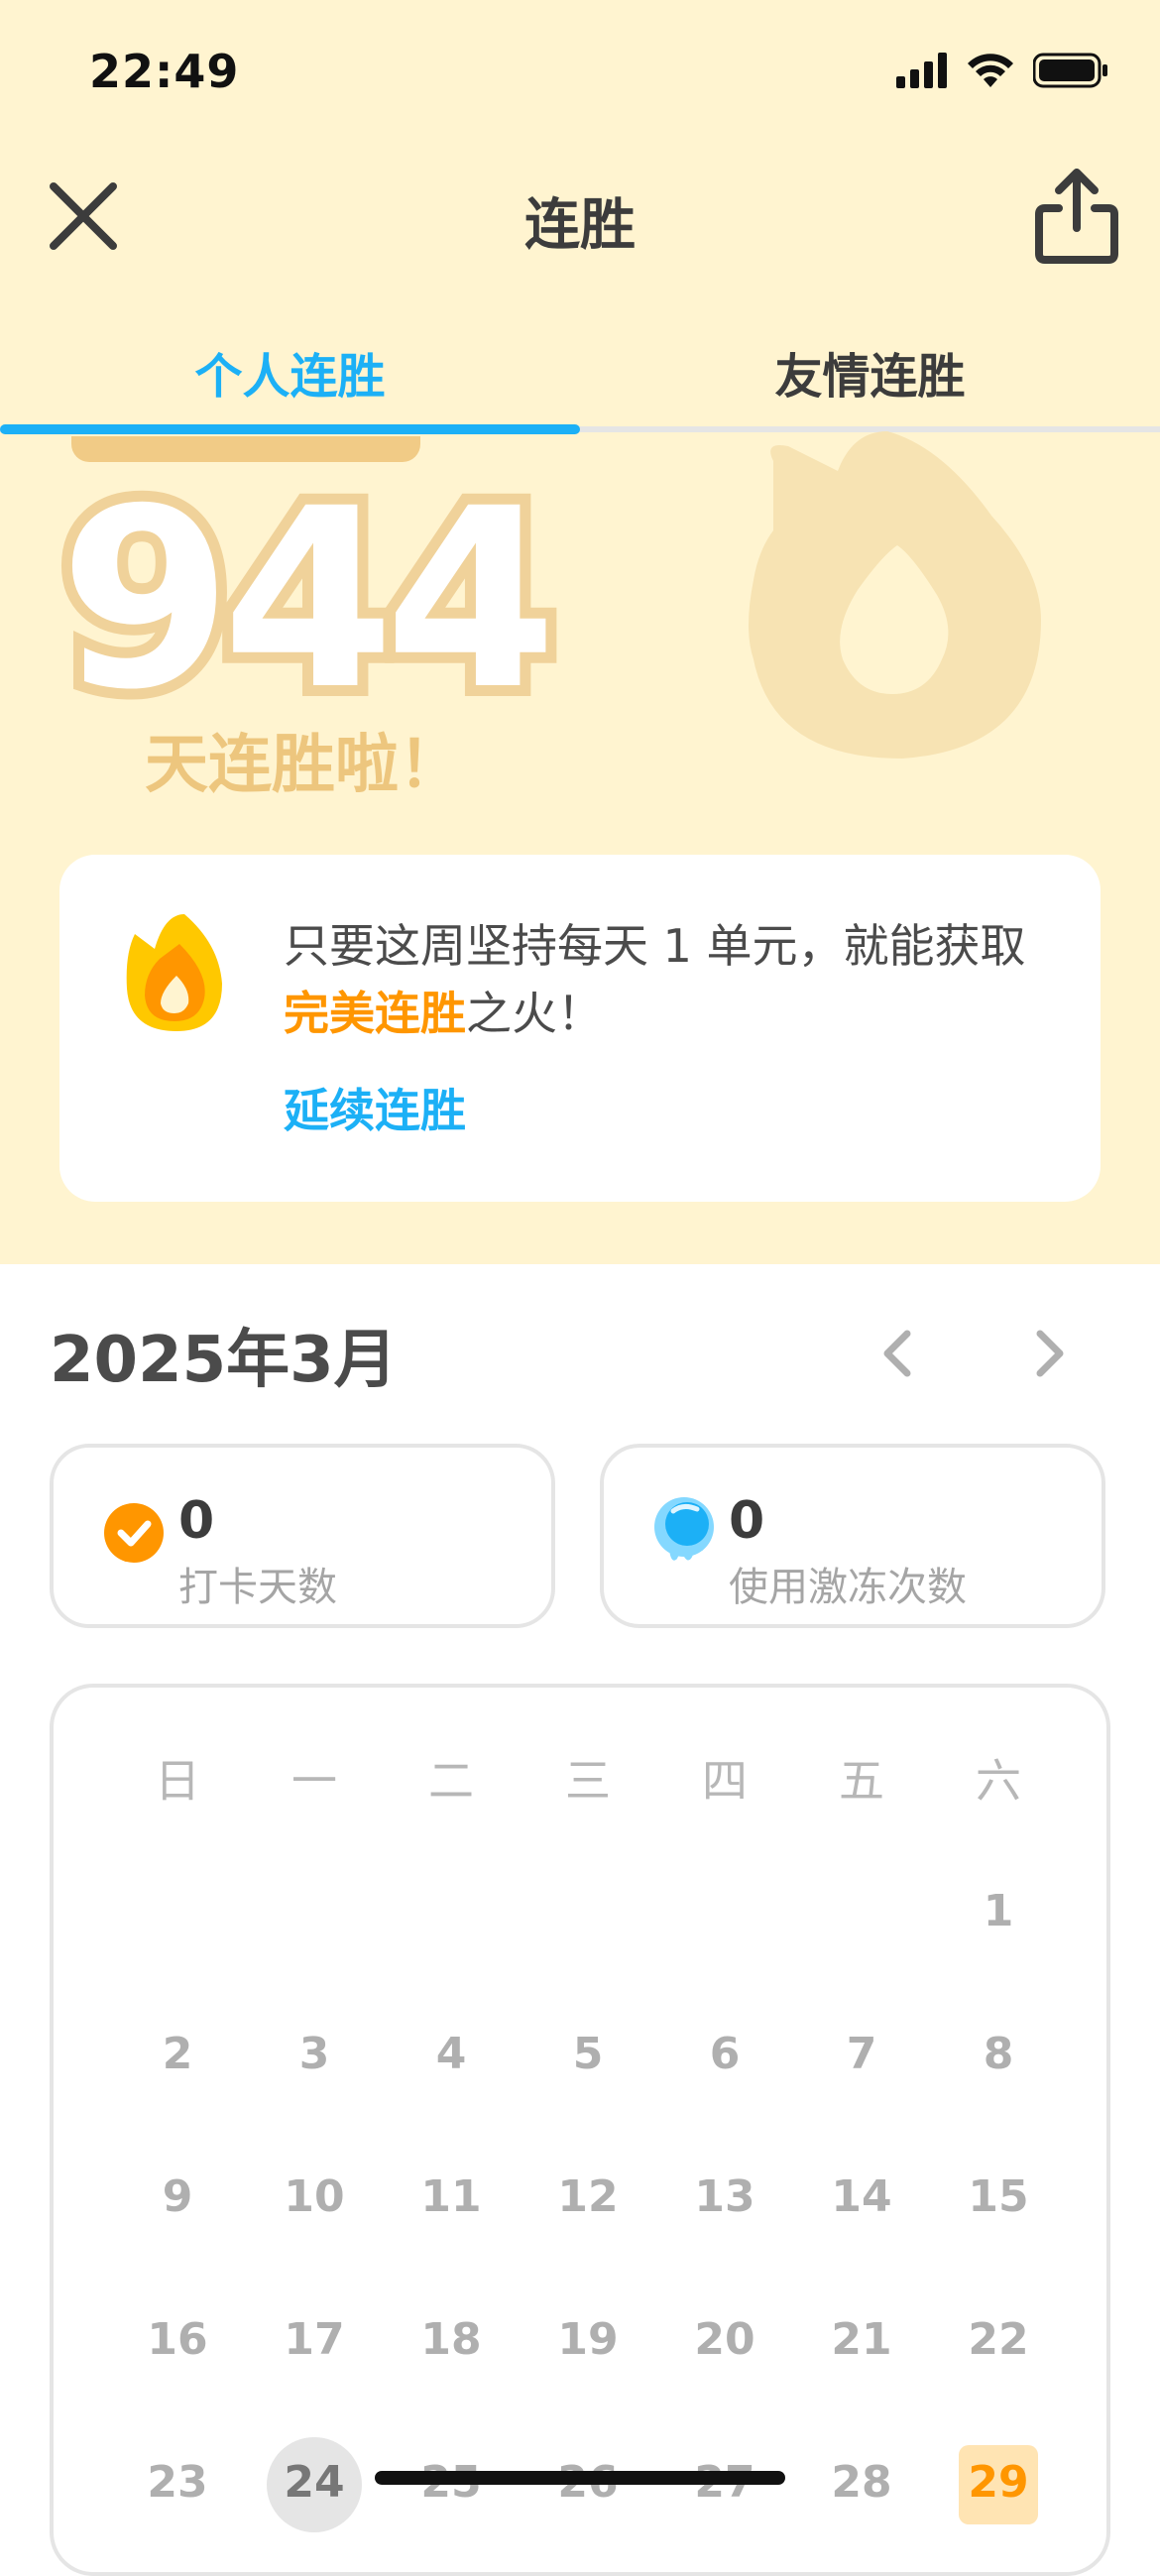 This screenshot has height=2576, width=1160. What do you see at coordinates (848, 1587) in the screenshot?
I see `freeze-used-label: 使用激冻次数` at bounding box center [848, 1587].